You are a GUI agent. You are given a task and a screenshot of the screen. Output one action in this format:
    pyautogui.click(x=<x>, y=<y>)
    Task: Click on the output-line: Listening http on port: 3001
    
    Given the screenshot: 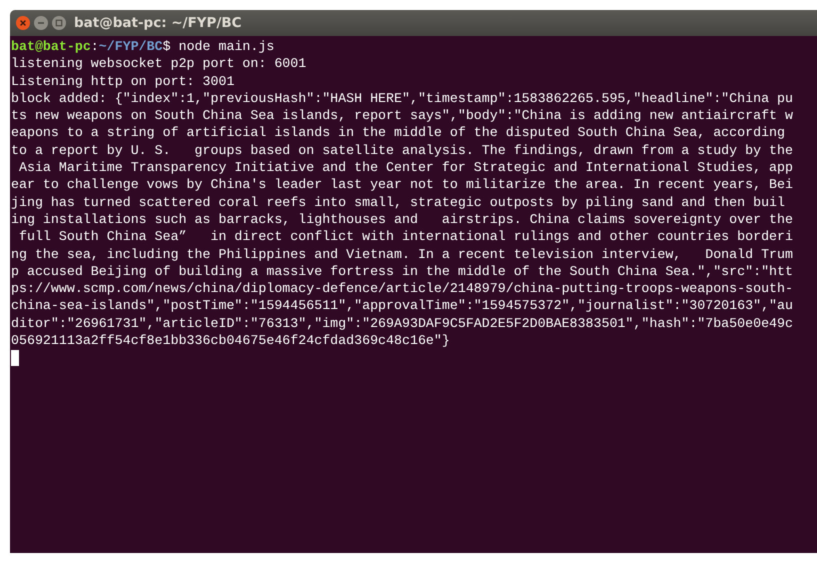 What is the action you would take?
    pyautogui.click(x=122, y=81)
    